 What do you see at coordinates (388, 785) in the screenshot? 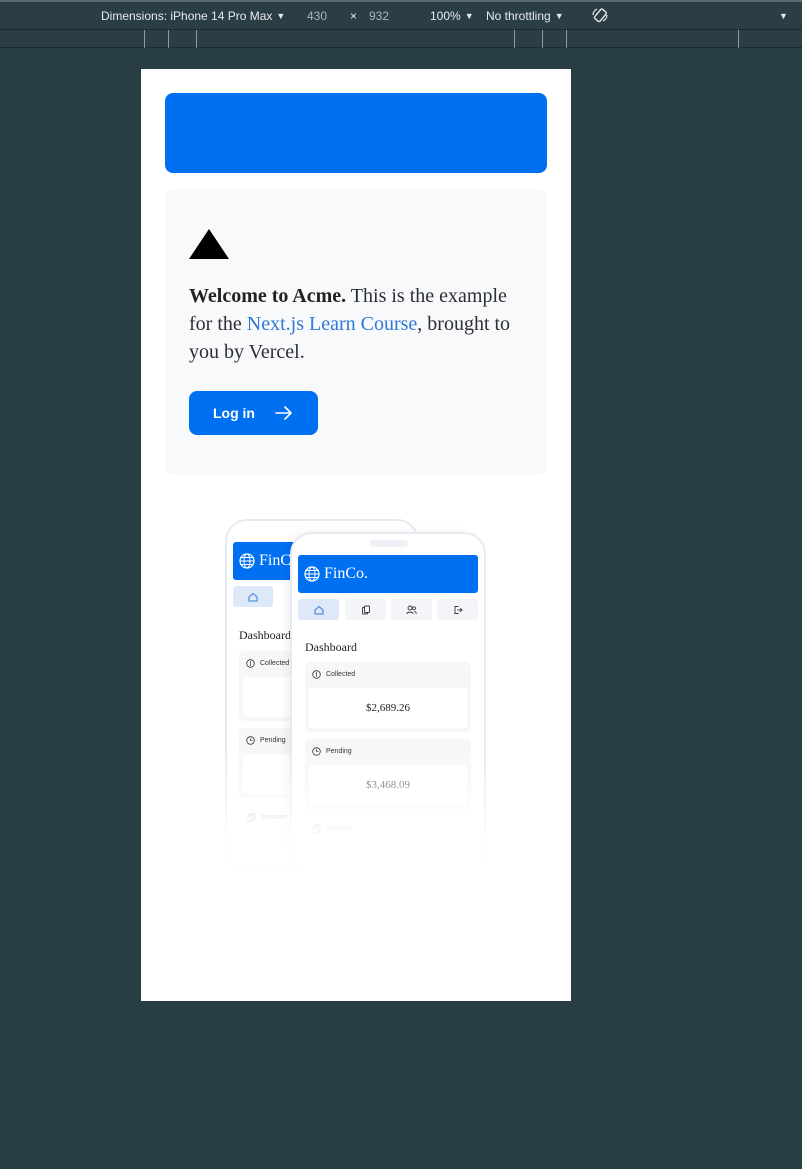
I see `pending-value: $3,468.09` at bounding box center [388, 785].